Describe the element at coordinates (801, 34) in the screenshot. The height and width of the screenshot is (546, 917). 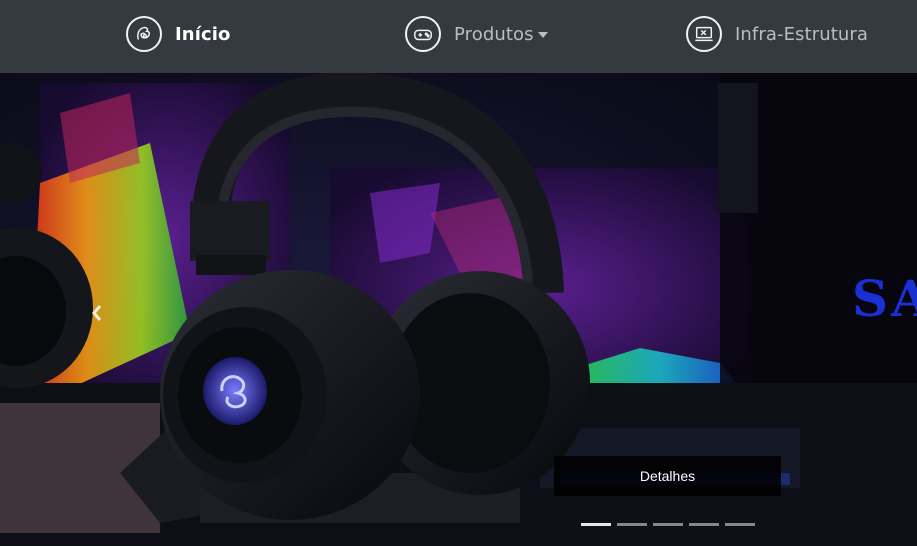
I see `nav-label-infrastructure: Infra-Estrutura` at that location.